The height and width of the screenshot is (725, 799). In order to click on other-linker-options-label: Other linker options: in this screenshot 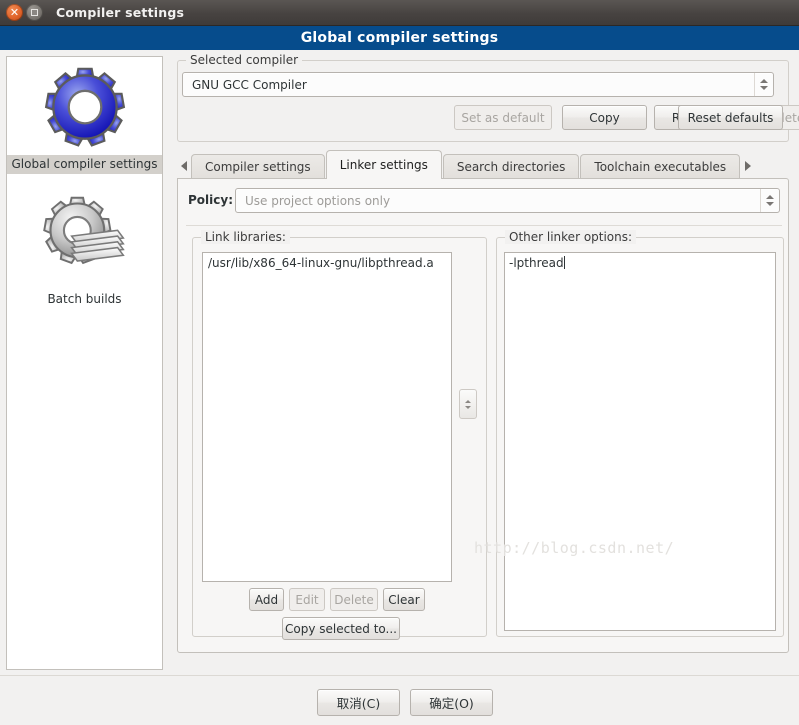, I will do `click(571, 237)`.